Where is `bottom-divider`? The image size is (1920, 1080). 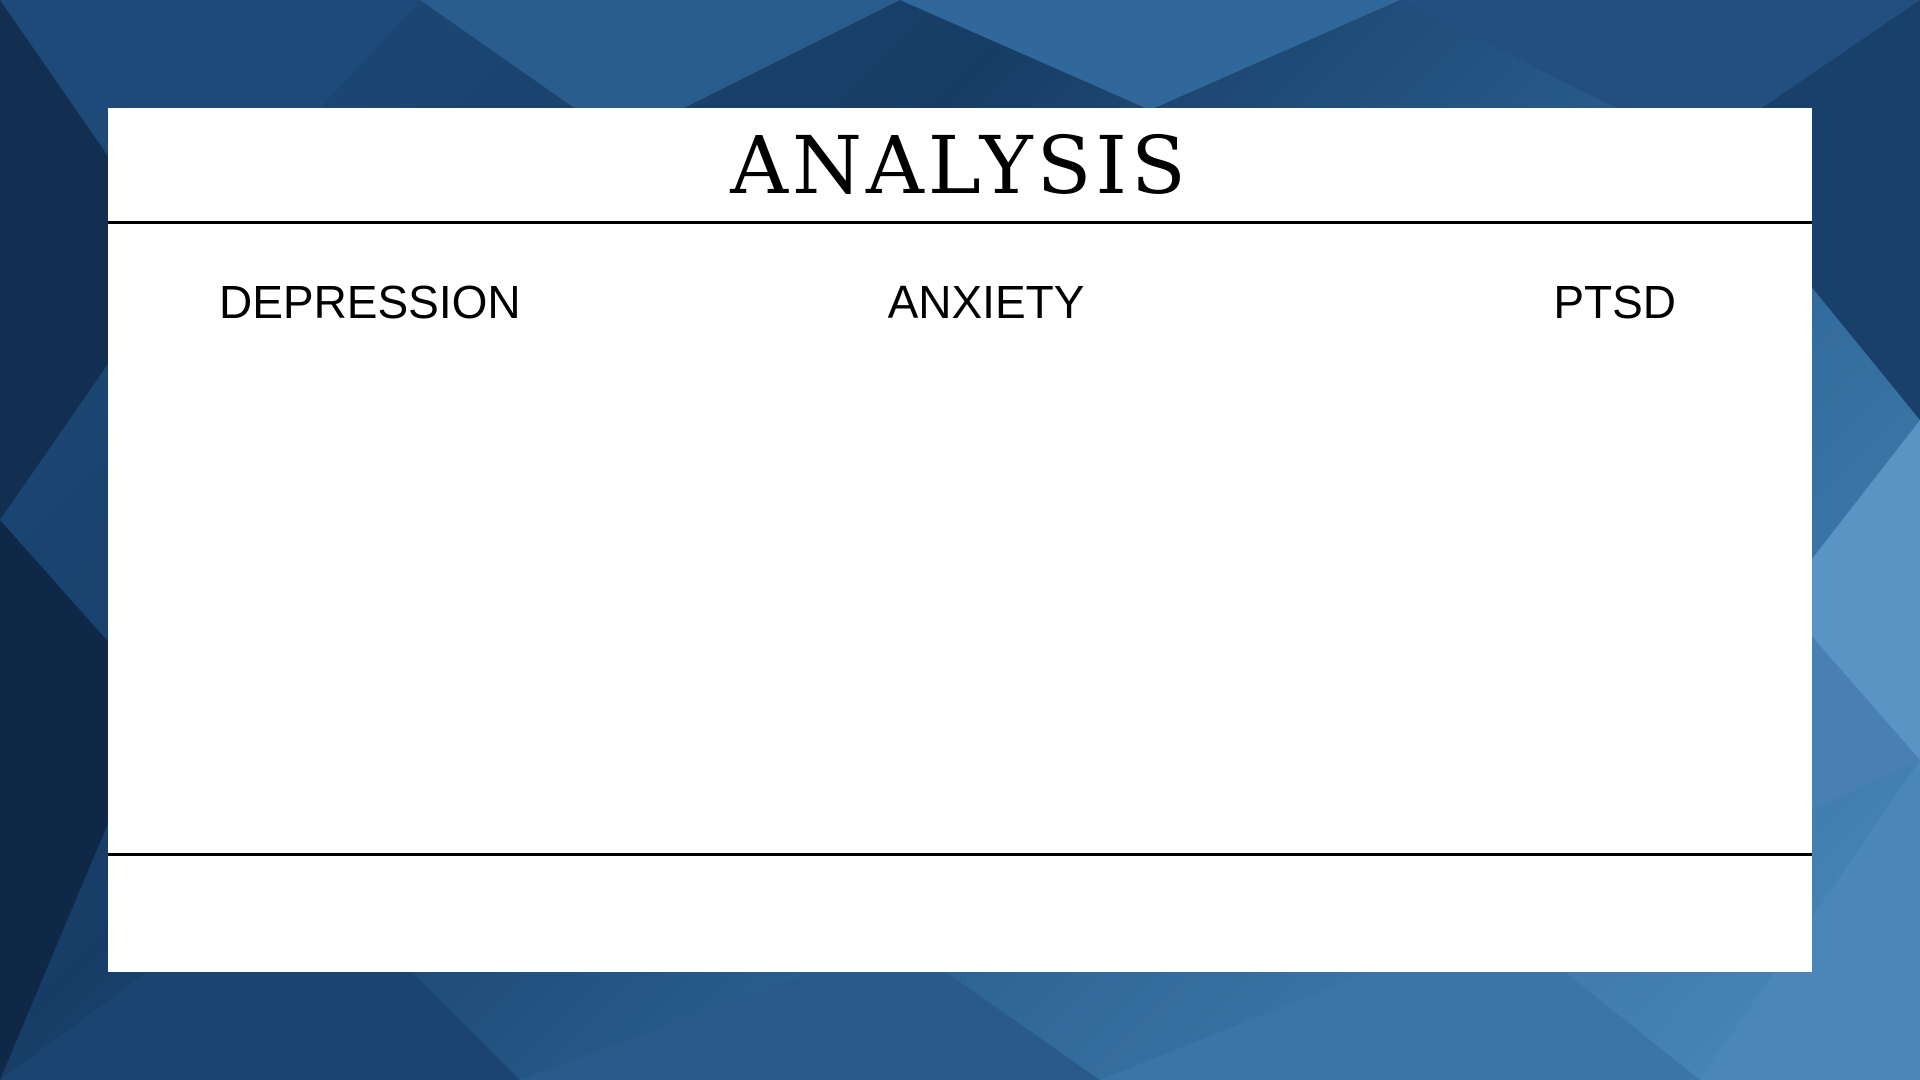
bottom-divider is located at coordinates (960, 854).